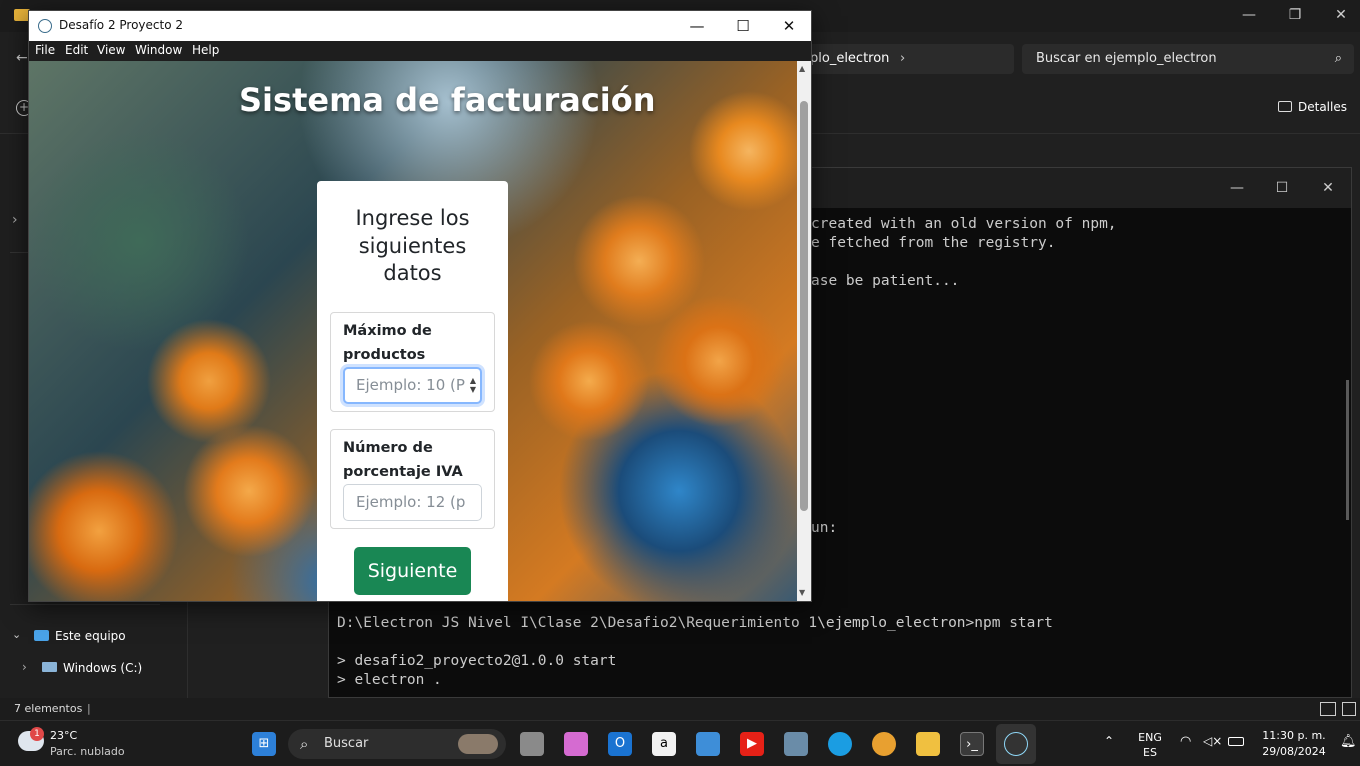 The height and width of the screenshot is (766, 1360). I want to click on menu-file: File, so click(45, 50).